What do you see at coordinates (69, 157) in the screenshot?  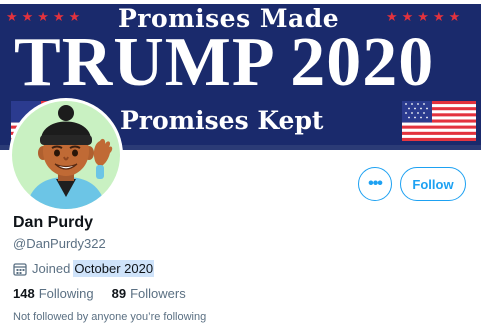 I see `memoji-avatar-icon` at bounding box center [69, 157].